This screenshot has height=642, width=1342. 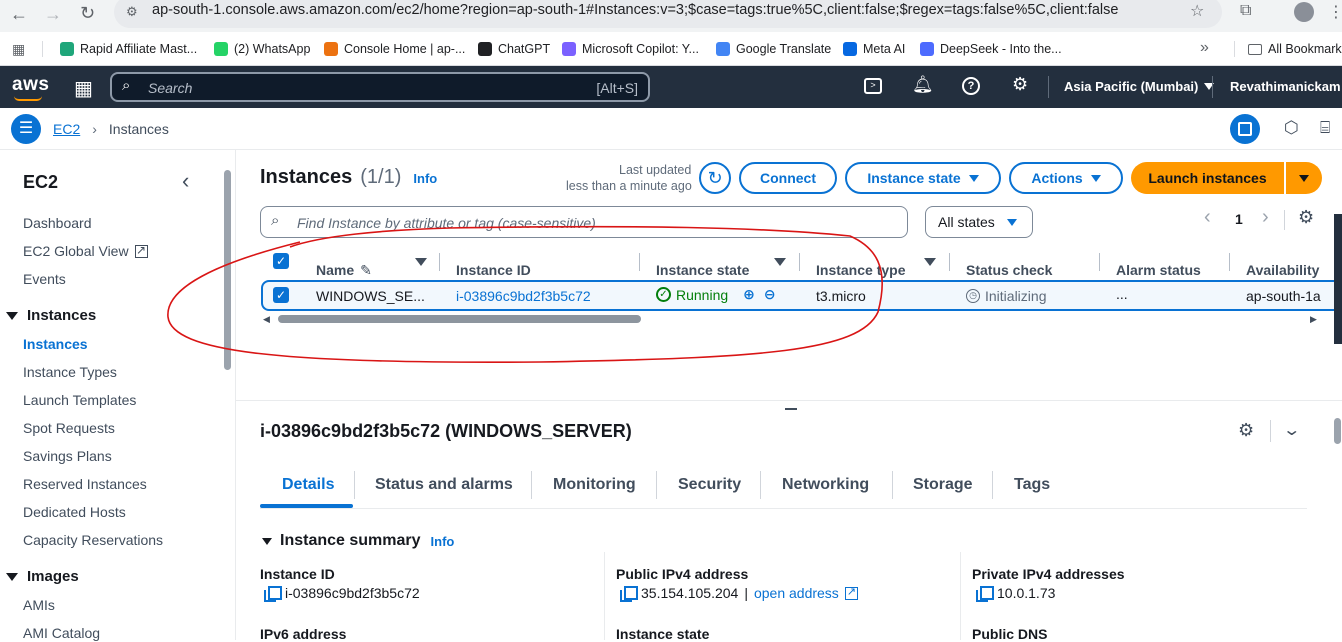 What do you see at coordinates (61, 633) in the screenshot?
I see `sidebar-item-ami-catalog: AMI Catalog` at bounding box center [61, 633].